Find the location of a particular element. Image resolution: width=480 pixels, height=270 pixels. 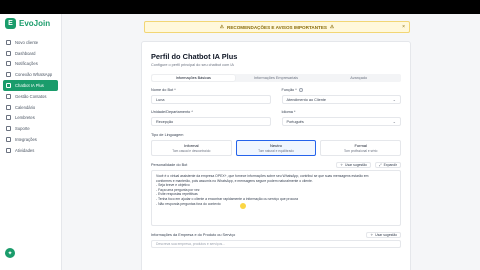

logo-icon: E is located at coordinates (10, 23).